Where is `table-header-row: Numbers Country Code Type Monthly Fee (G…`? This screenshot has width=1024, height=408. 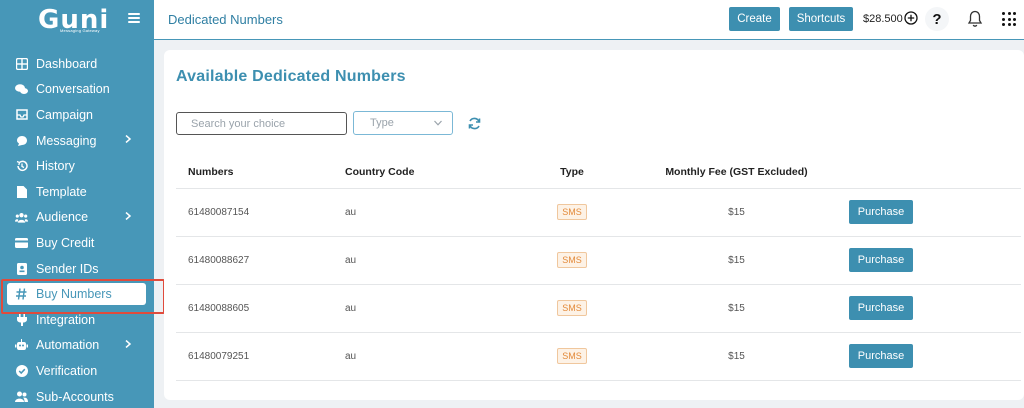
table-header-row: Numbers Country Code Type Monthly Fee (G… is located at coordinates (598, 172).